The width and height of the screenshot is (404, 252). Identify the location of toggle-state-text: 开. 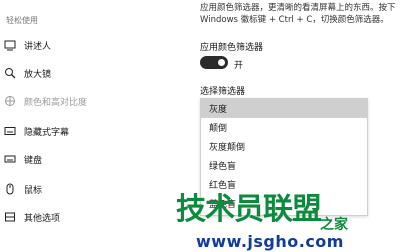
(239, 66).